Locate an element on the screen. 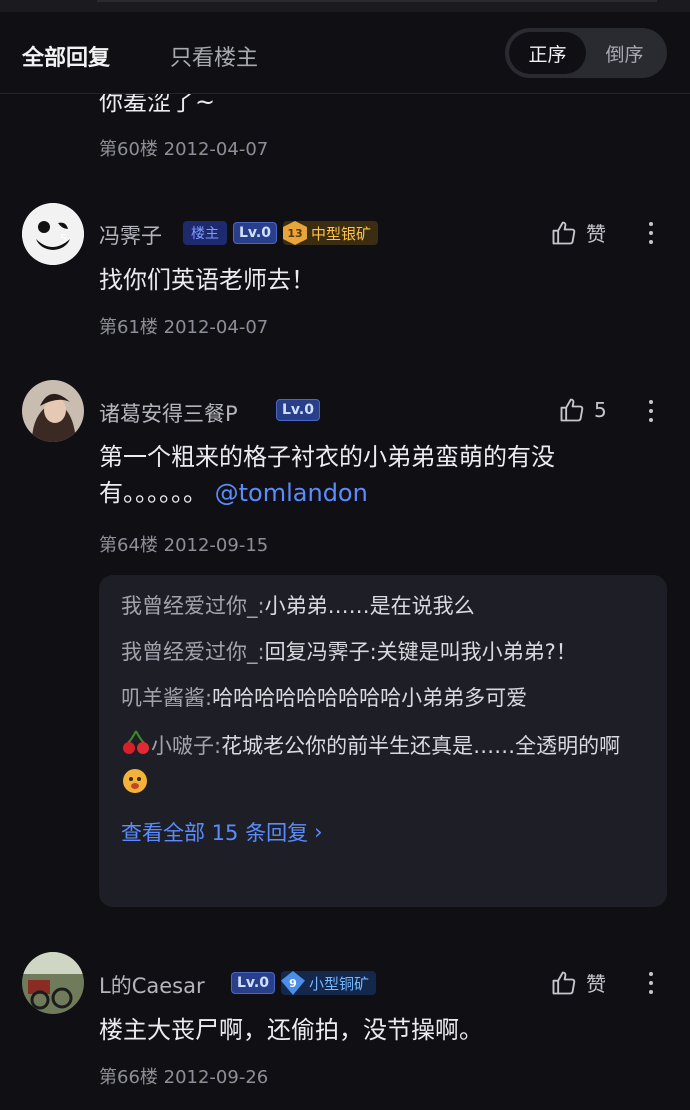  reply-item: 我曾经爱过你_:小弟弟……是在说我么 is located at coordinates (383, 606).